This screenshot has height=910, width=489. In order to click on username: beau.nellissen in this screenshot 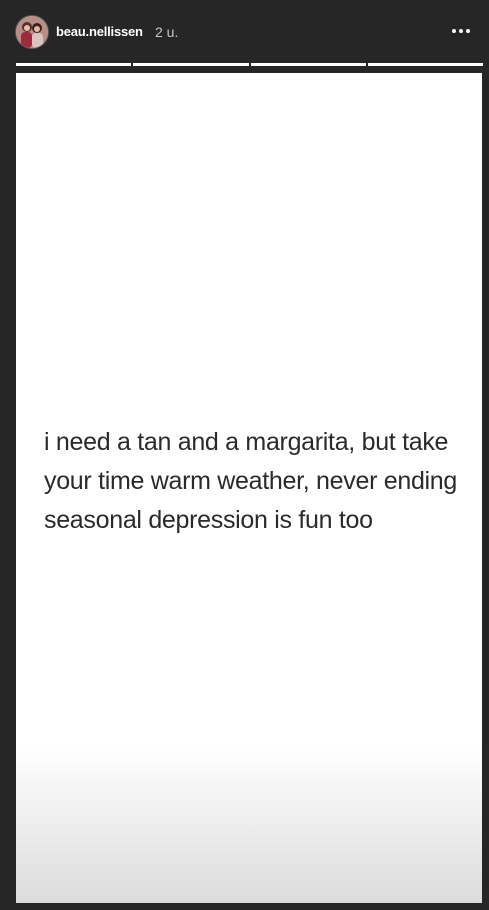, I will do `click(99, 31)`.